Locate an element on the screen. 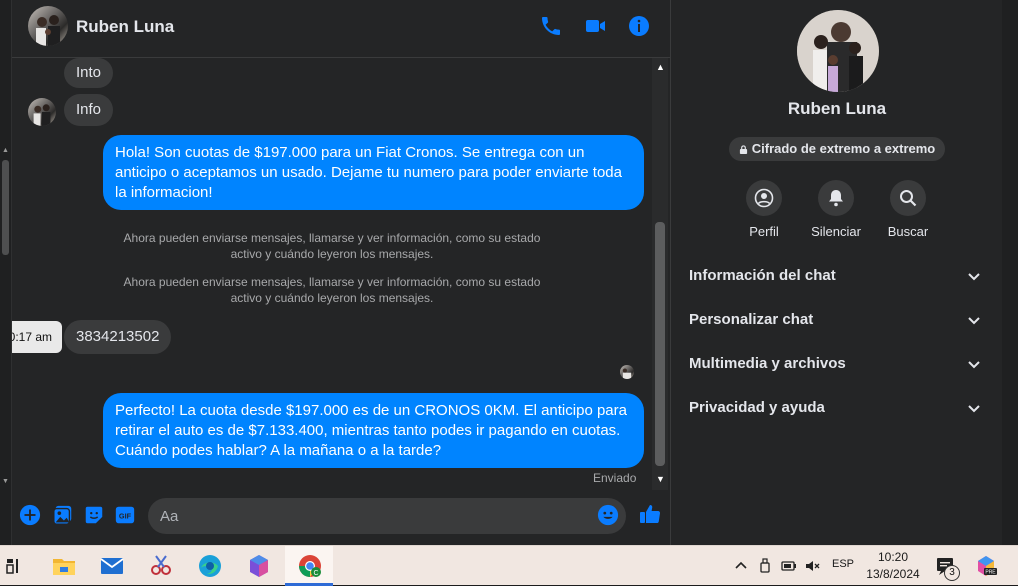  video-icon is located at coordinates (595, 26).